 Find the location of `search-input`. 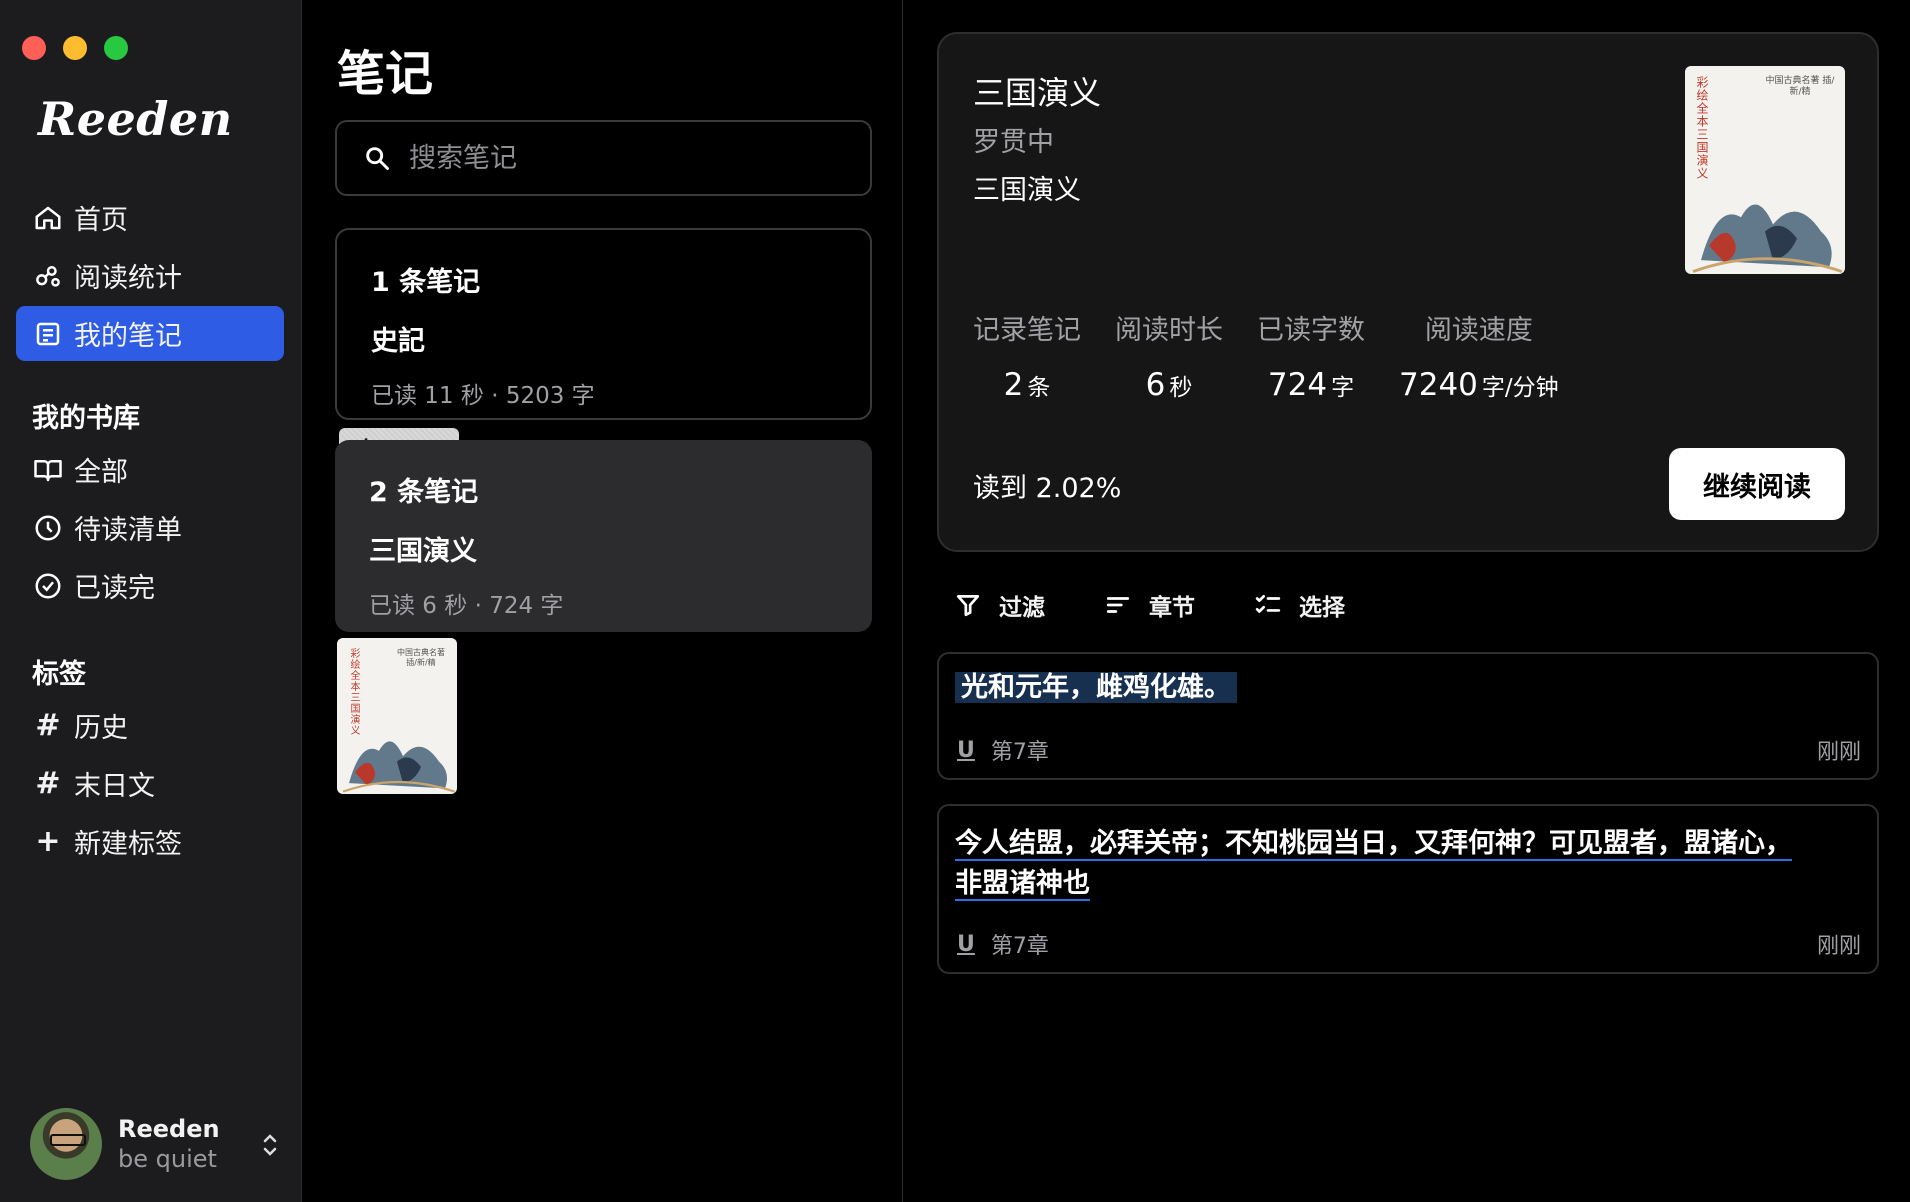

search-input is located at coordinates (629, 158).